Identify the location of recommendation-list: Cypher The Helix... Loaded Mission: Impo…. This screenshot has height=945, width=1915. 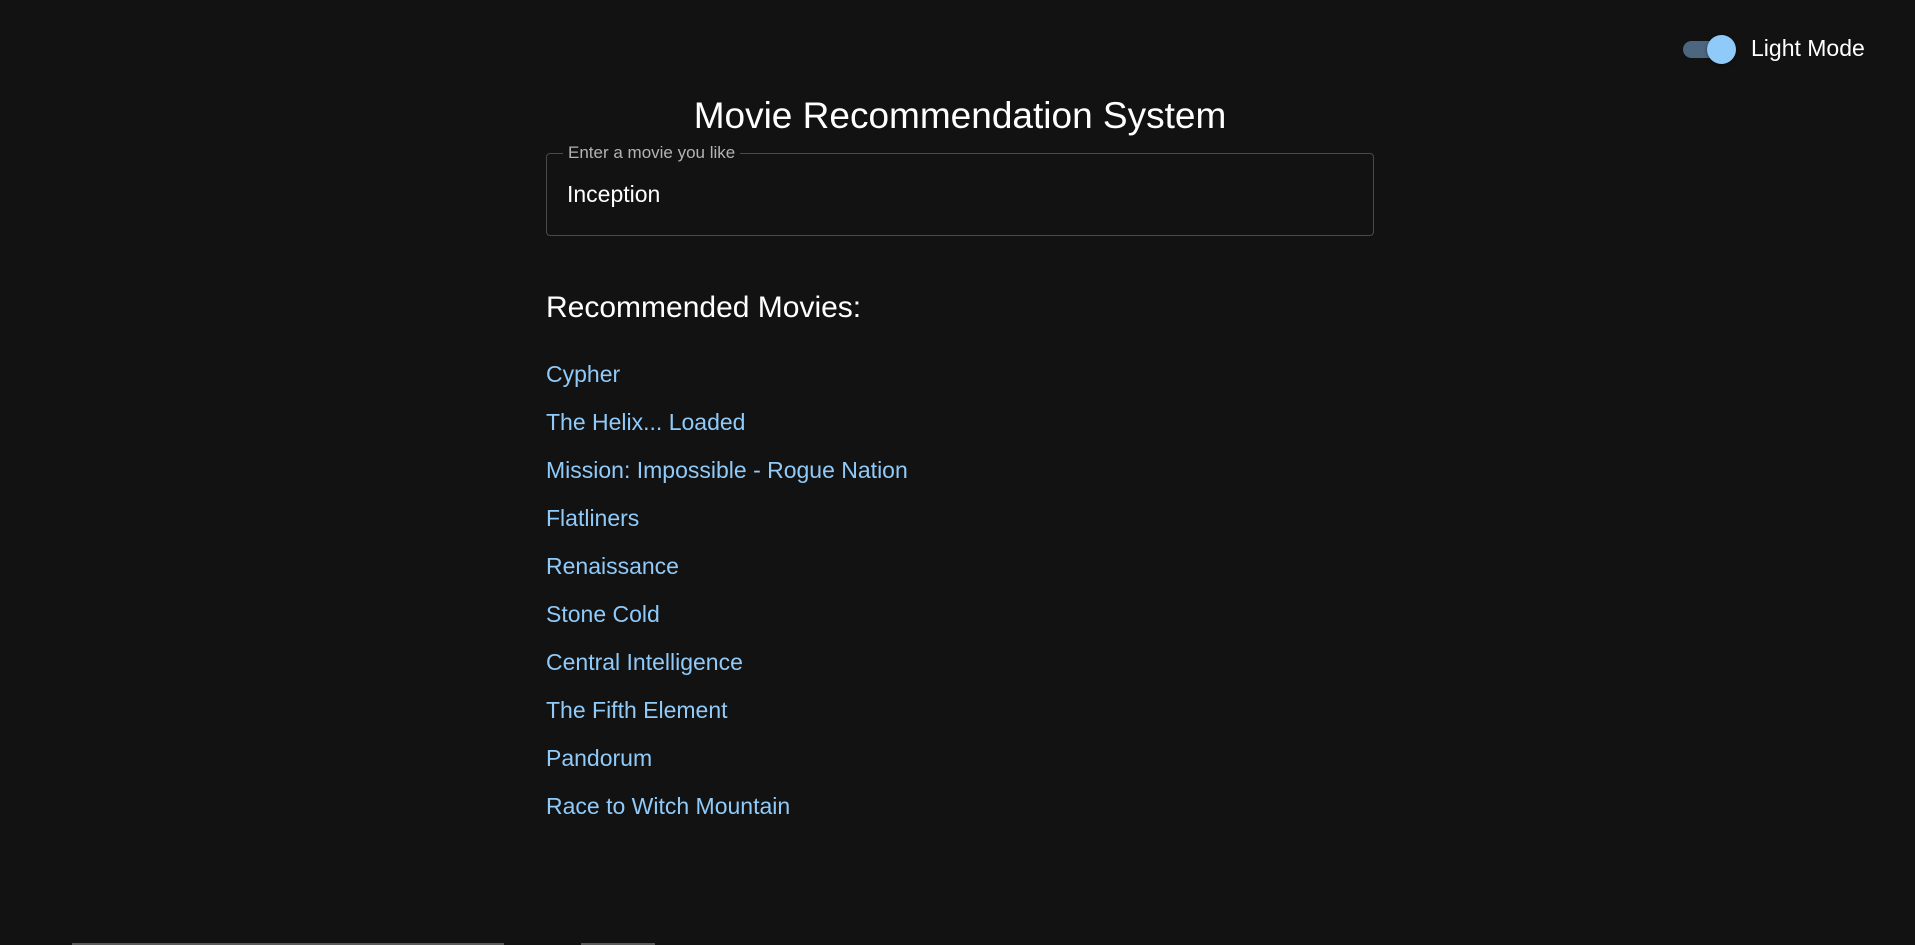
(727, 598).